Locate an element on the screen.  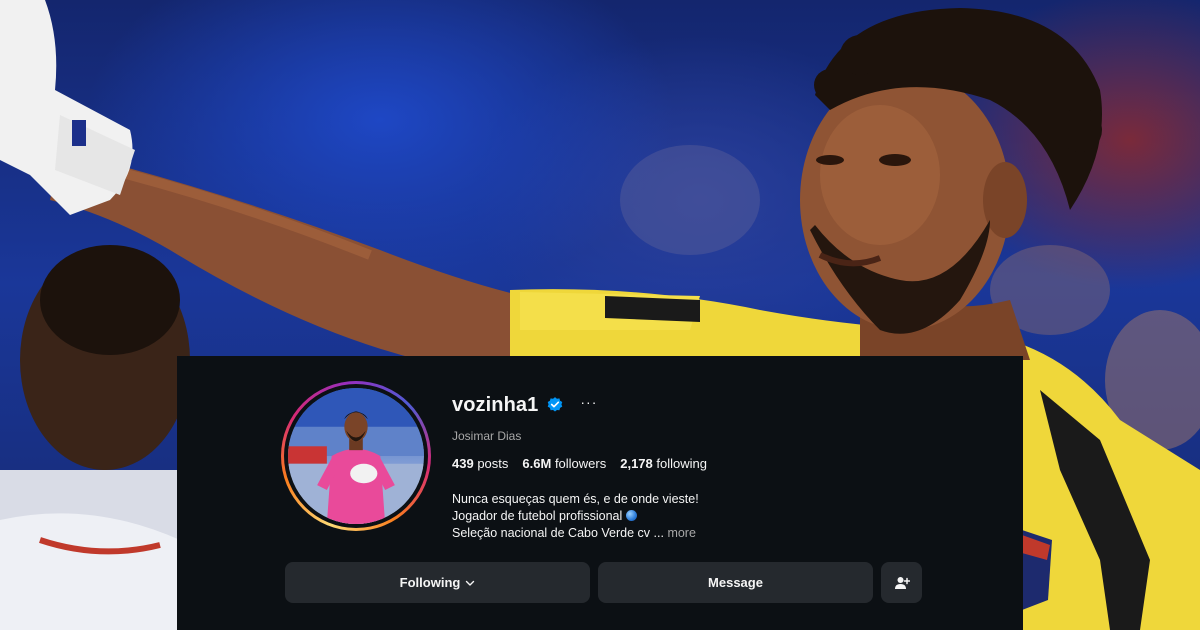
posts-label: posts is located at coordinates (493, 463).